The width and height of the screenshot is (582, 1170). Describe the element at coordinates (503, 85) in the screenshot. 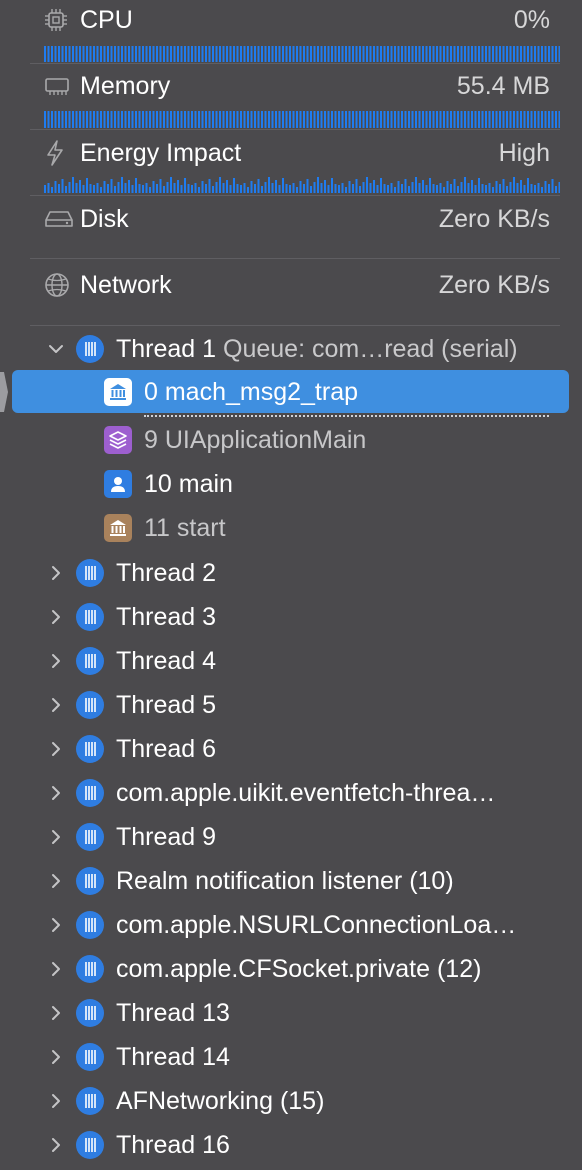

I see `memory-value: 55.4 MB` at that location.